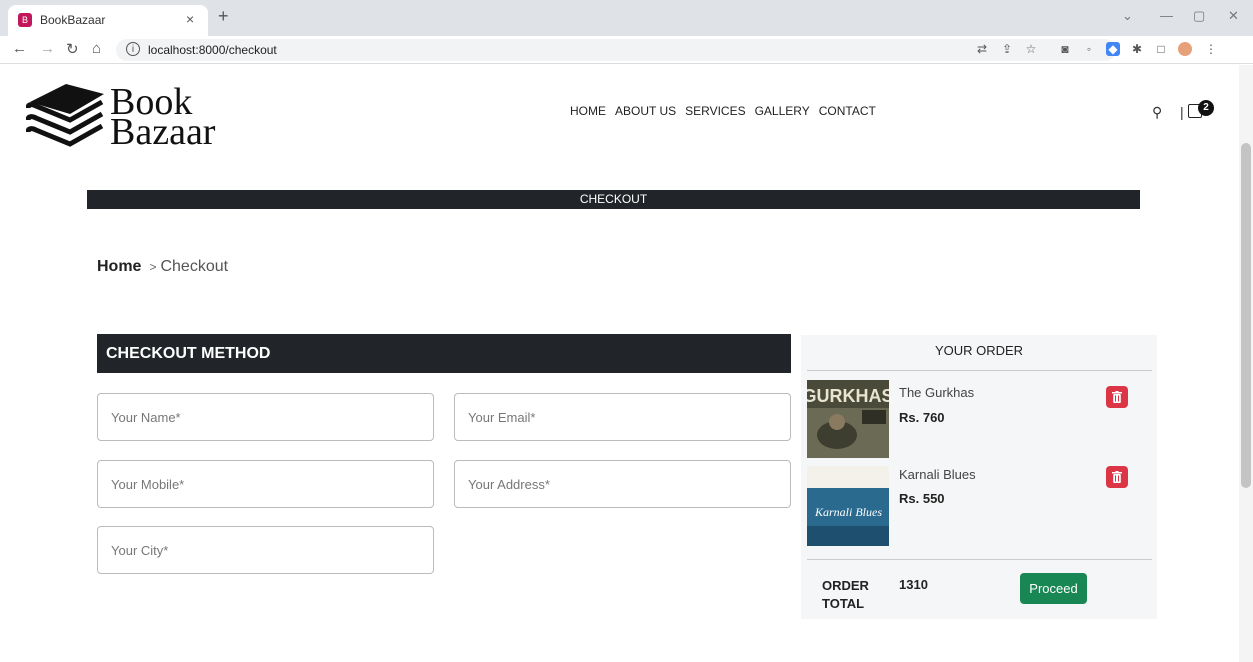  Describe the element at coordinates (25, 20) in the screenshot. I see `favicon-icon: B` at that location.